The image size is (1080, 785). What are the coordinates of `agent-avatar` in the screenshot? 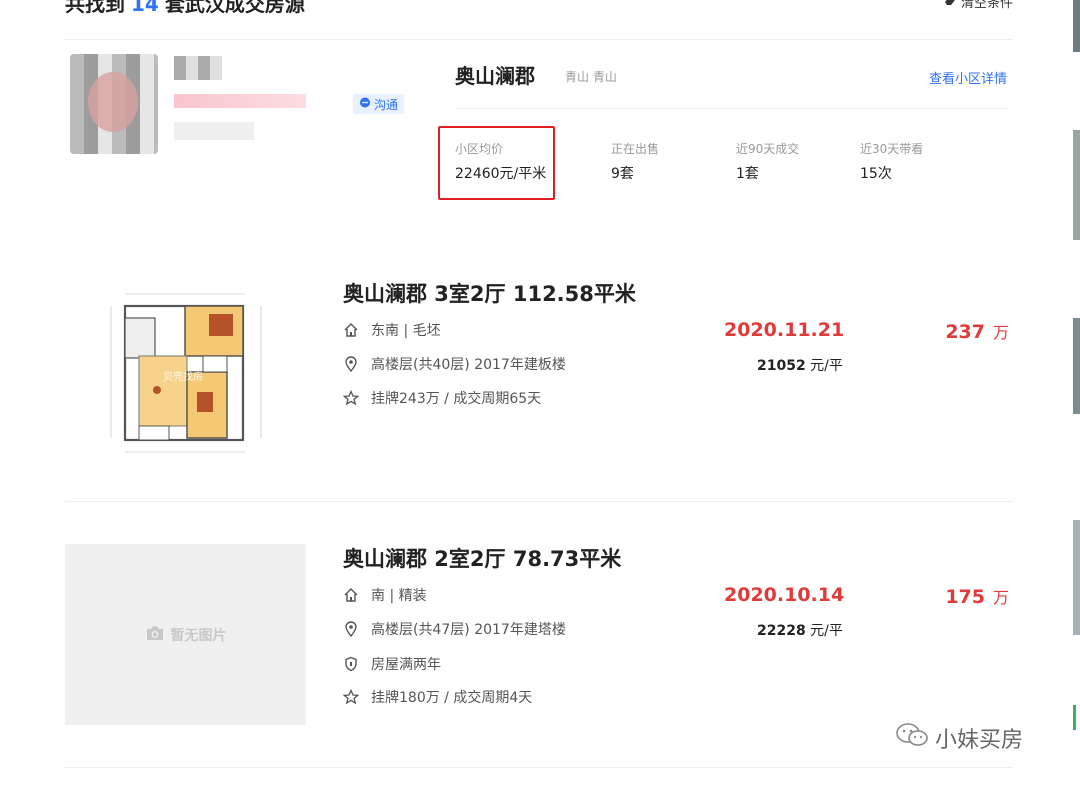 It's located at (114, 104).